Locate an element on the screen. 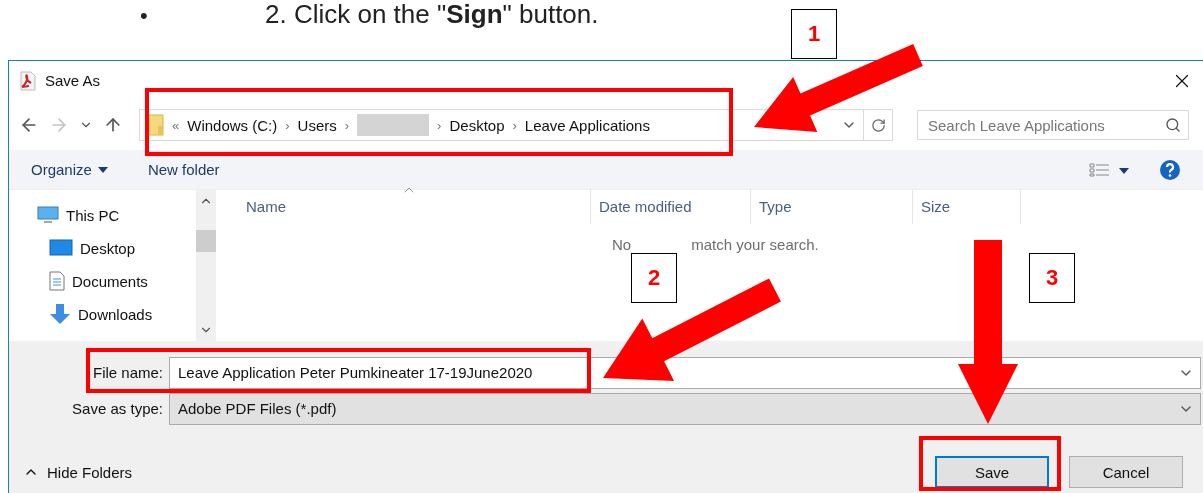 This screenshot has height=493, width=1203. computer-icon is located at coordinates (48, 215).